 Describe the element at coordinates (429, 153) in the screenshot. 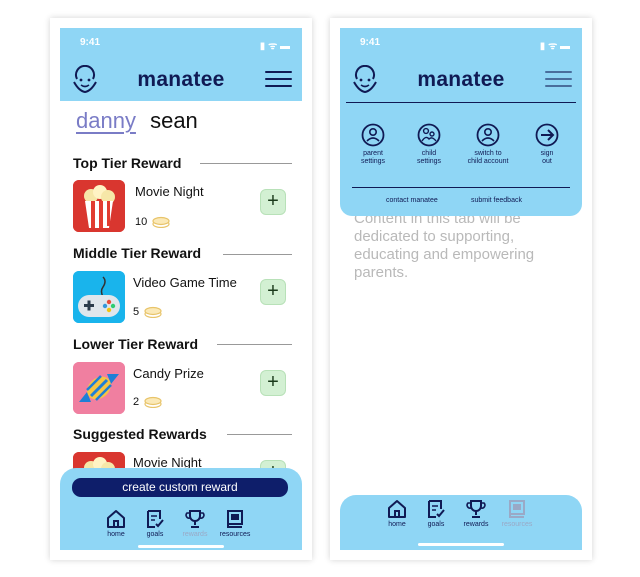

I see `menu-label: child` at that location.